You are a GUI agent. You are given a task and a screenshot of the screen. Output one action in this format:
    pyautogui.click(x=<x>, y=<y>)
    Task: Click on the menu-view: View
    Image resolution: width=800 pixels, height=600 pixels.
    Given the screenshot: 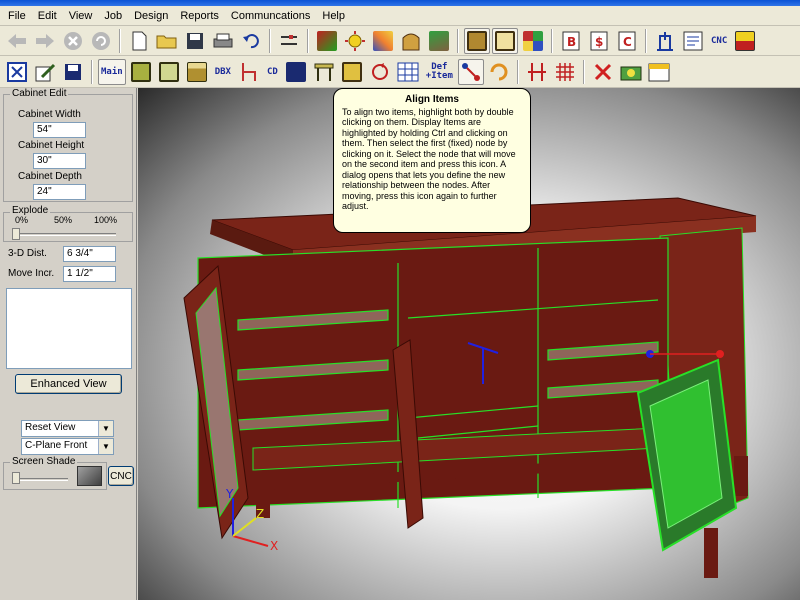 What is the action you would take?
    pyautogui.click(x=81, y=16)
    